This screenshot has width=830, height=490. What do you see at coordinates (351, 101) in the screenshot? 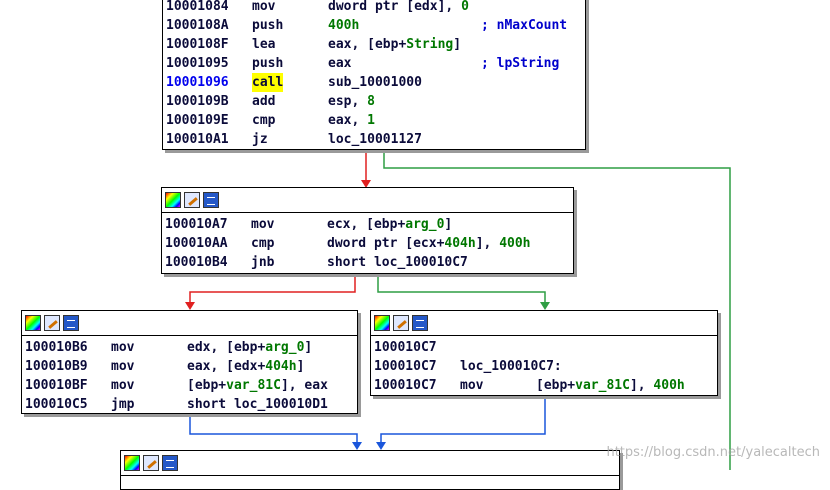
I see `line-operands: esp, 8` at bounding box center [351, 101].